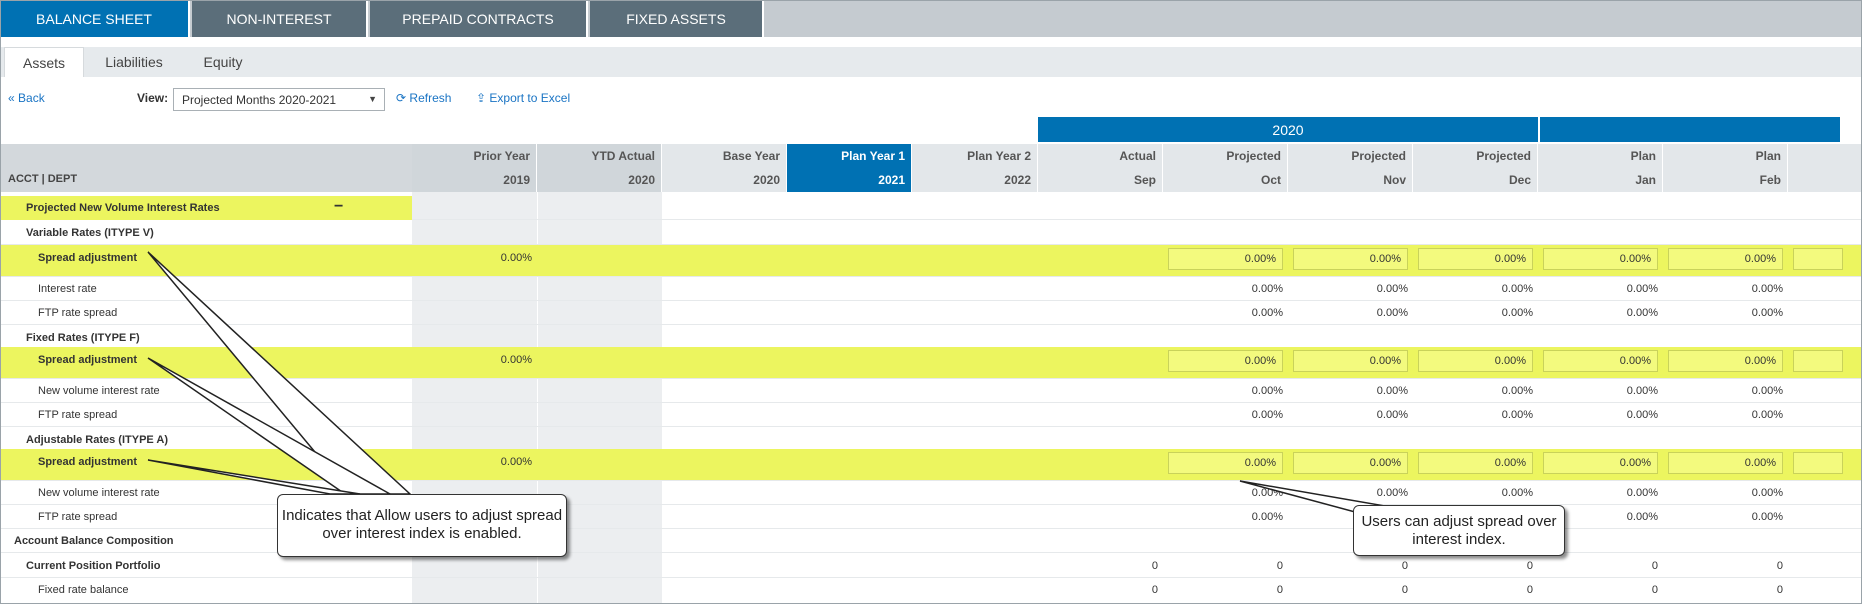  I want to click on row-label: Fixed Rates (ITYPE F), so click(83, 338).